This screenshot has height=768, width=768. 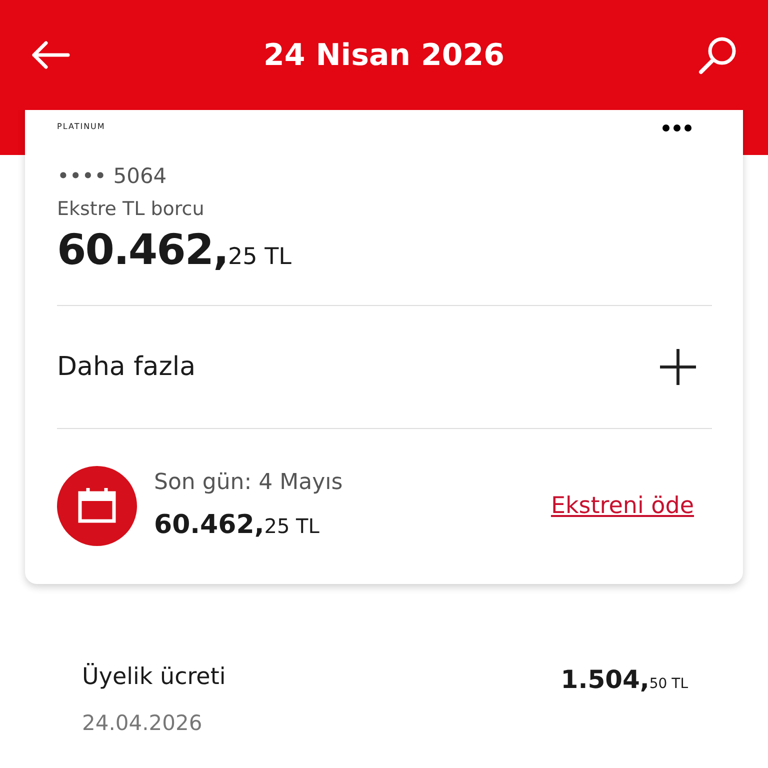 I want to click on page-title: 24 Nisan 2026, so click(x=384, y=55).